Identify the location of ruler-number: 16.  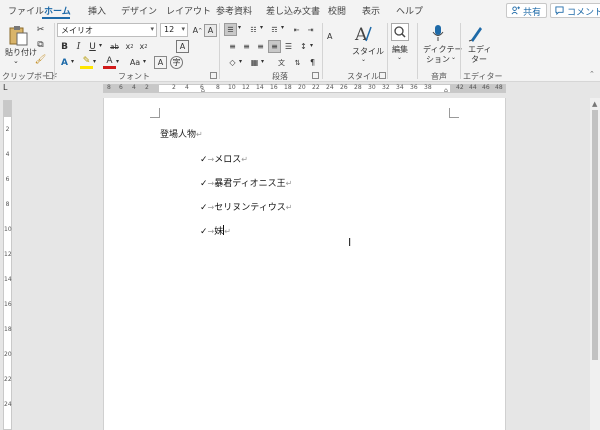
(8, 304).